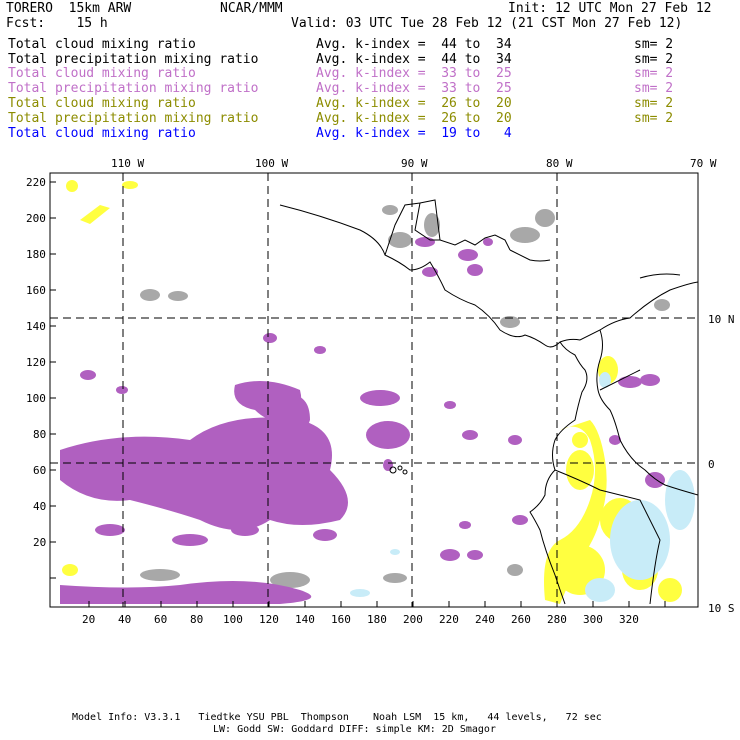 Image resolution: width=740 pixels, height=740 pixels. Describe the element at coordinates (711, 464) in the screenshot. I see `lat-label-0: 0` at that location.